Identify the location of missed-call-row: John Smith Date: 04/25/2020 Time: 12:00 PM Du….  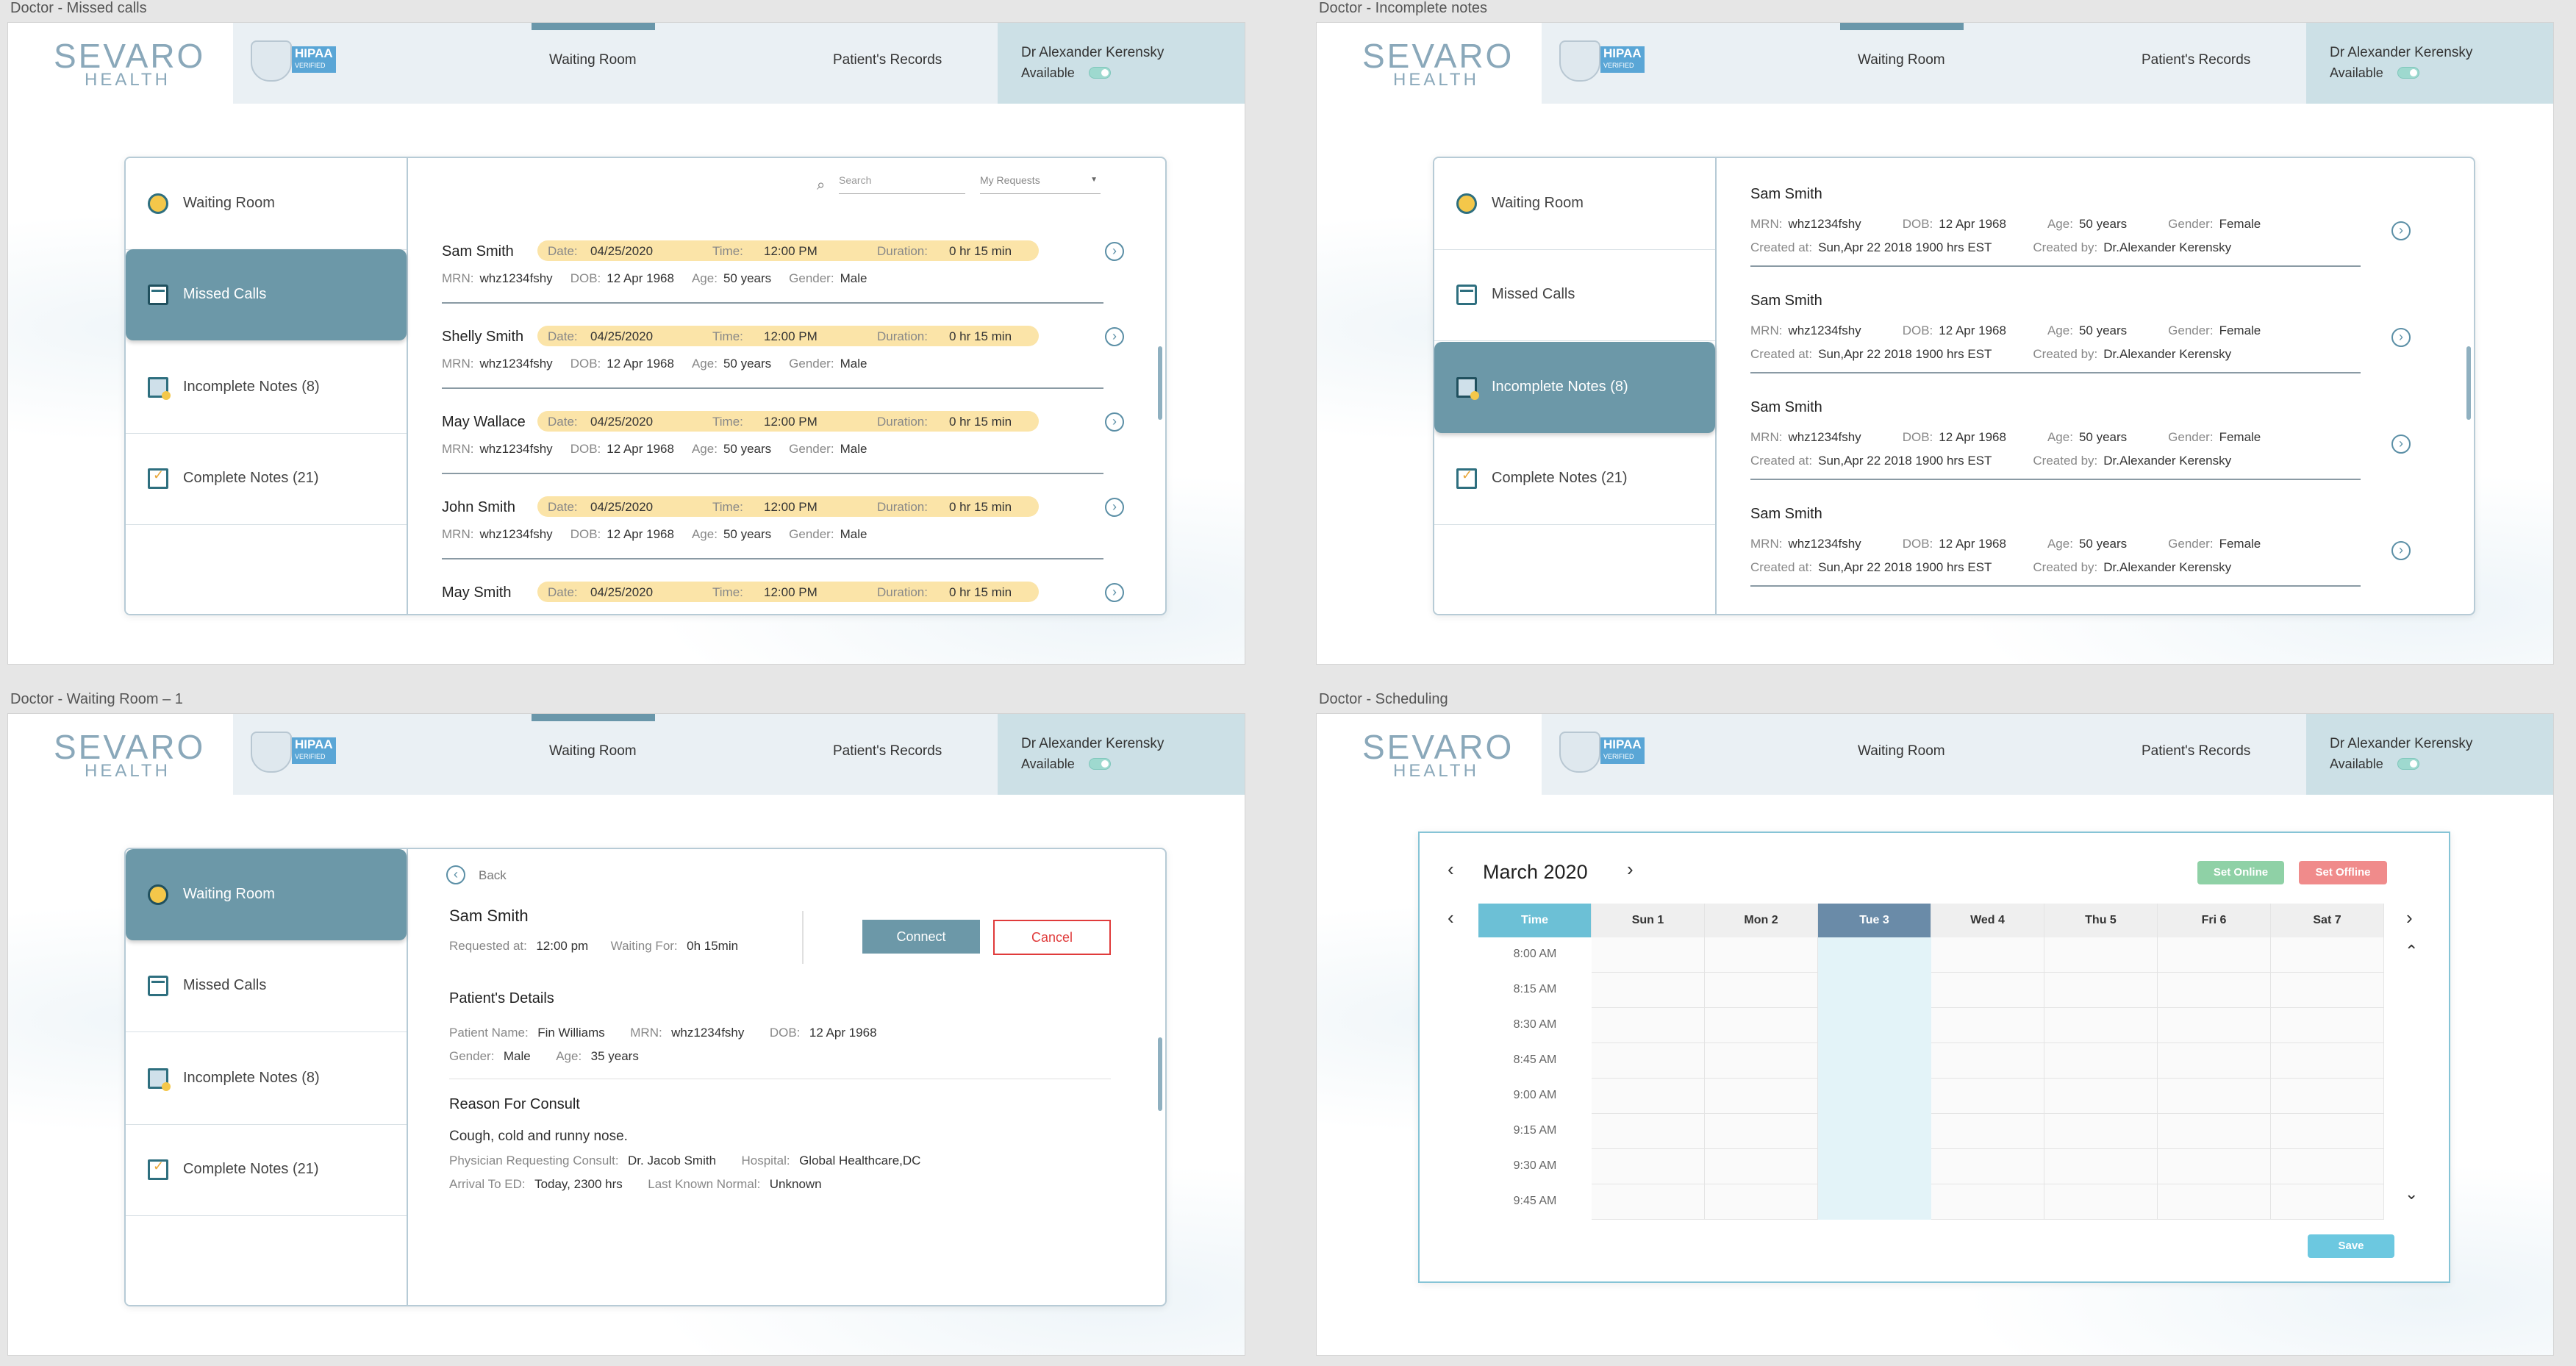
(787, 533).